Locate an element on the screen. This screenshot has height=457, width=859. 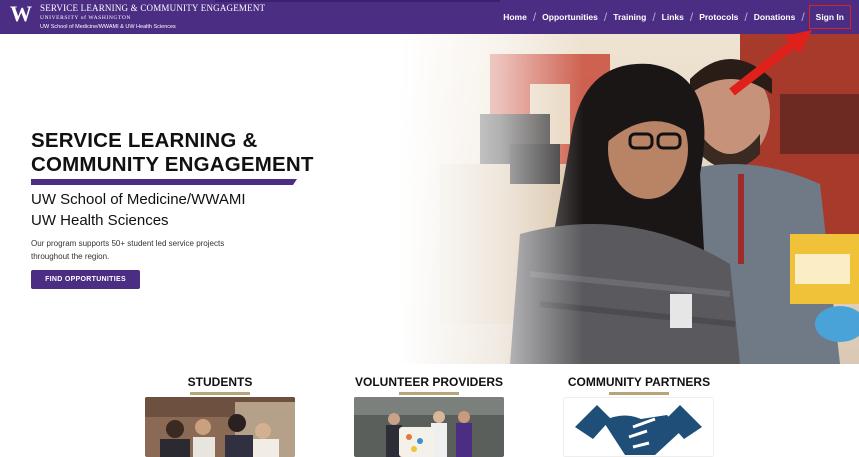
sign-in-label: Sign In is located at coordinates (829, 17).